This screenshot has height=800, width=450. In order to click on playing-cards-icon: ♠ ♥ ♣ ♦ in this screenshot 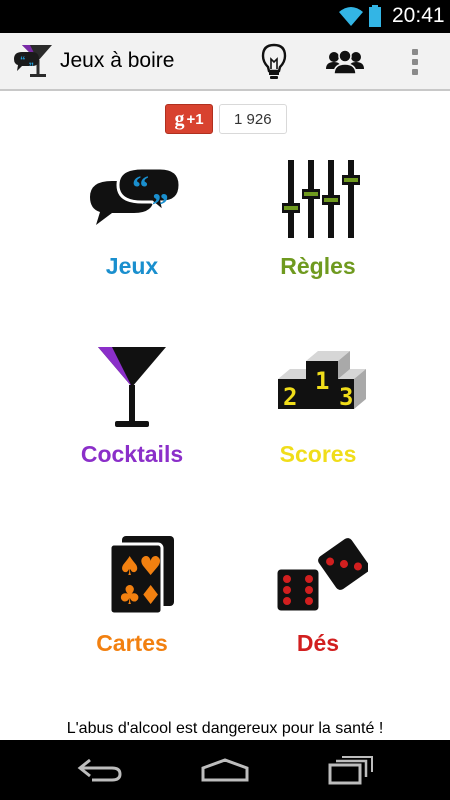, I will do `click(141, 576)`.